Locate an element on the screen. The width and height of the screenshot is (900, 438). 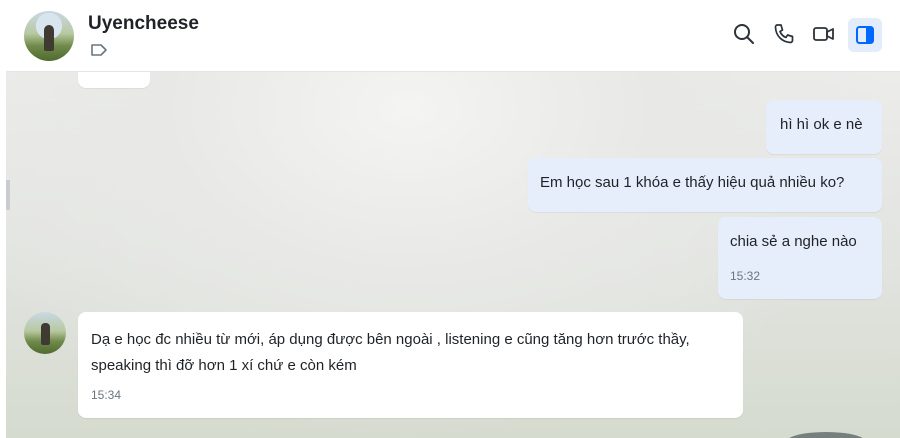
message-text: chia sẻ a nghe nào is located at coordinates (793, 241).